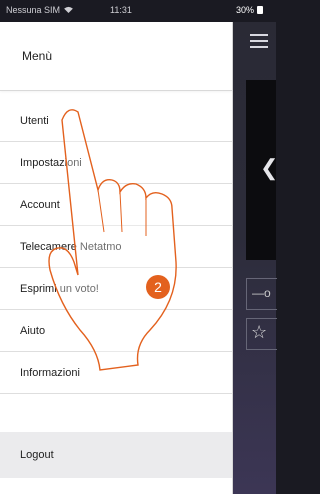 The image size is (320, 494). Describe the element at coordinates (259, 332) in the screenshot. I see `star-icon: ☆` at that location.